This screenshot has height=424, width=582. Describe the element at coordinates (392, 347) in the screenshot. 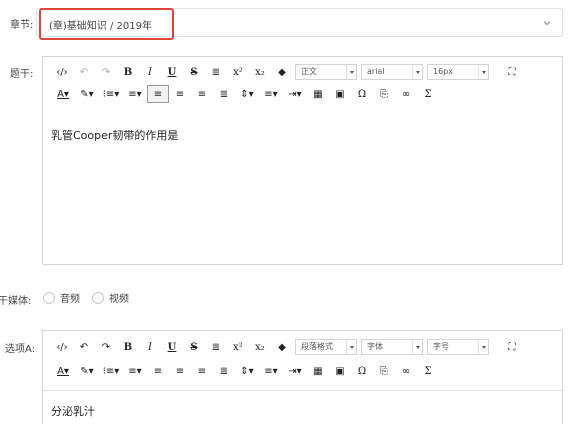

I see `font-family-dropdown: 字体` at that location.